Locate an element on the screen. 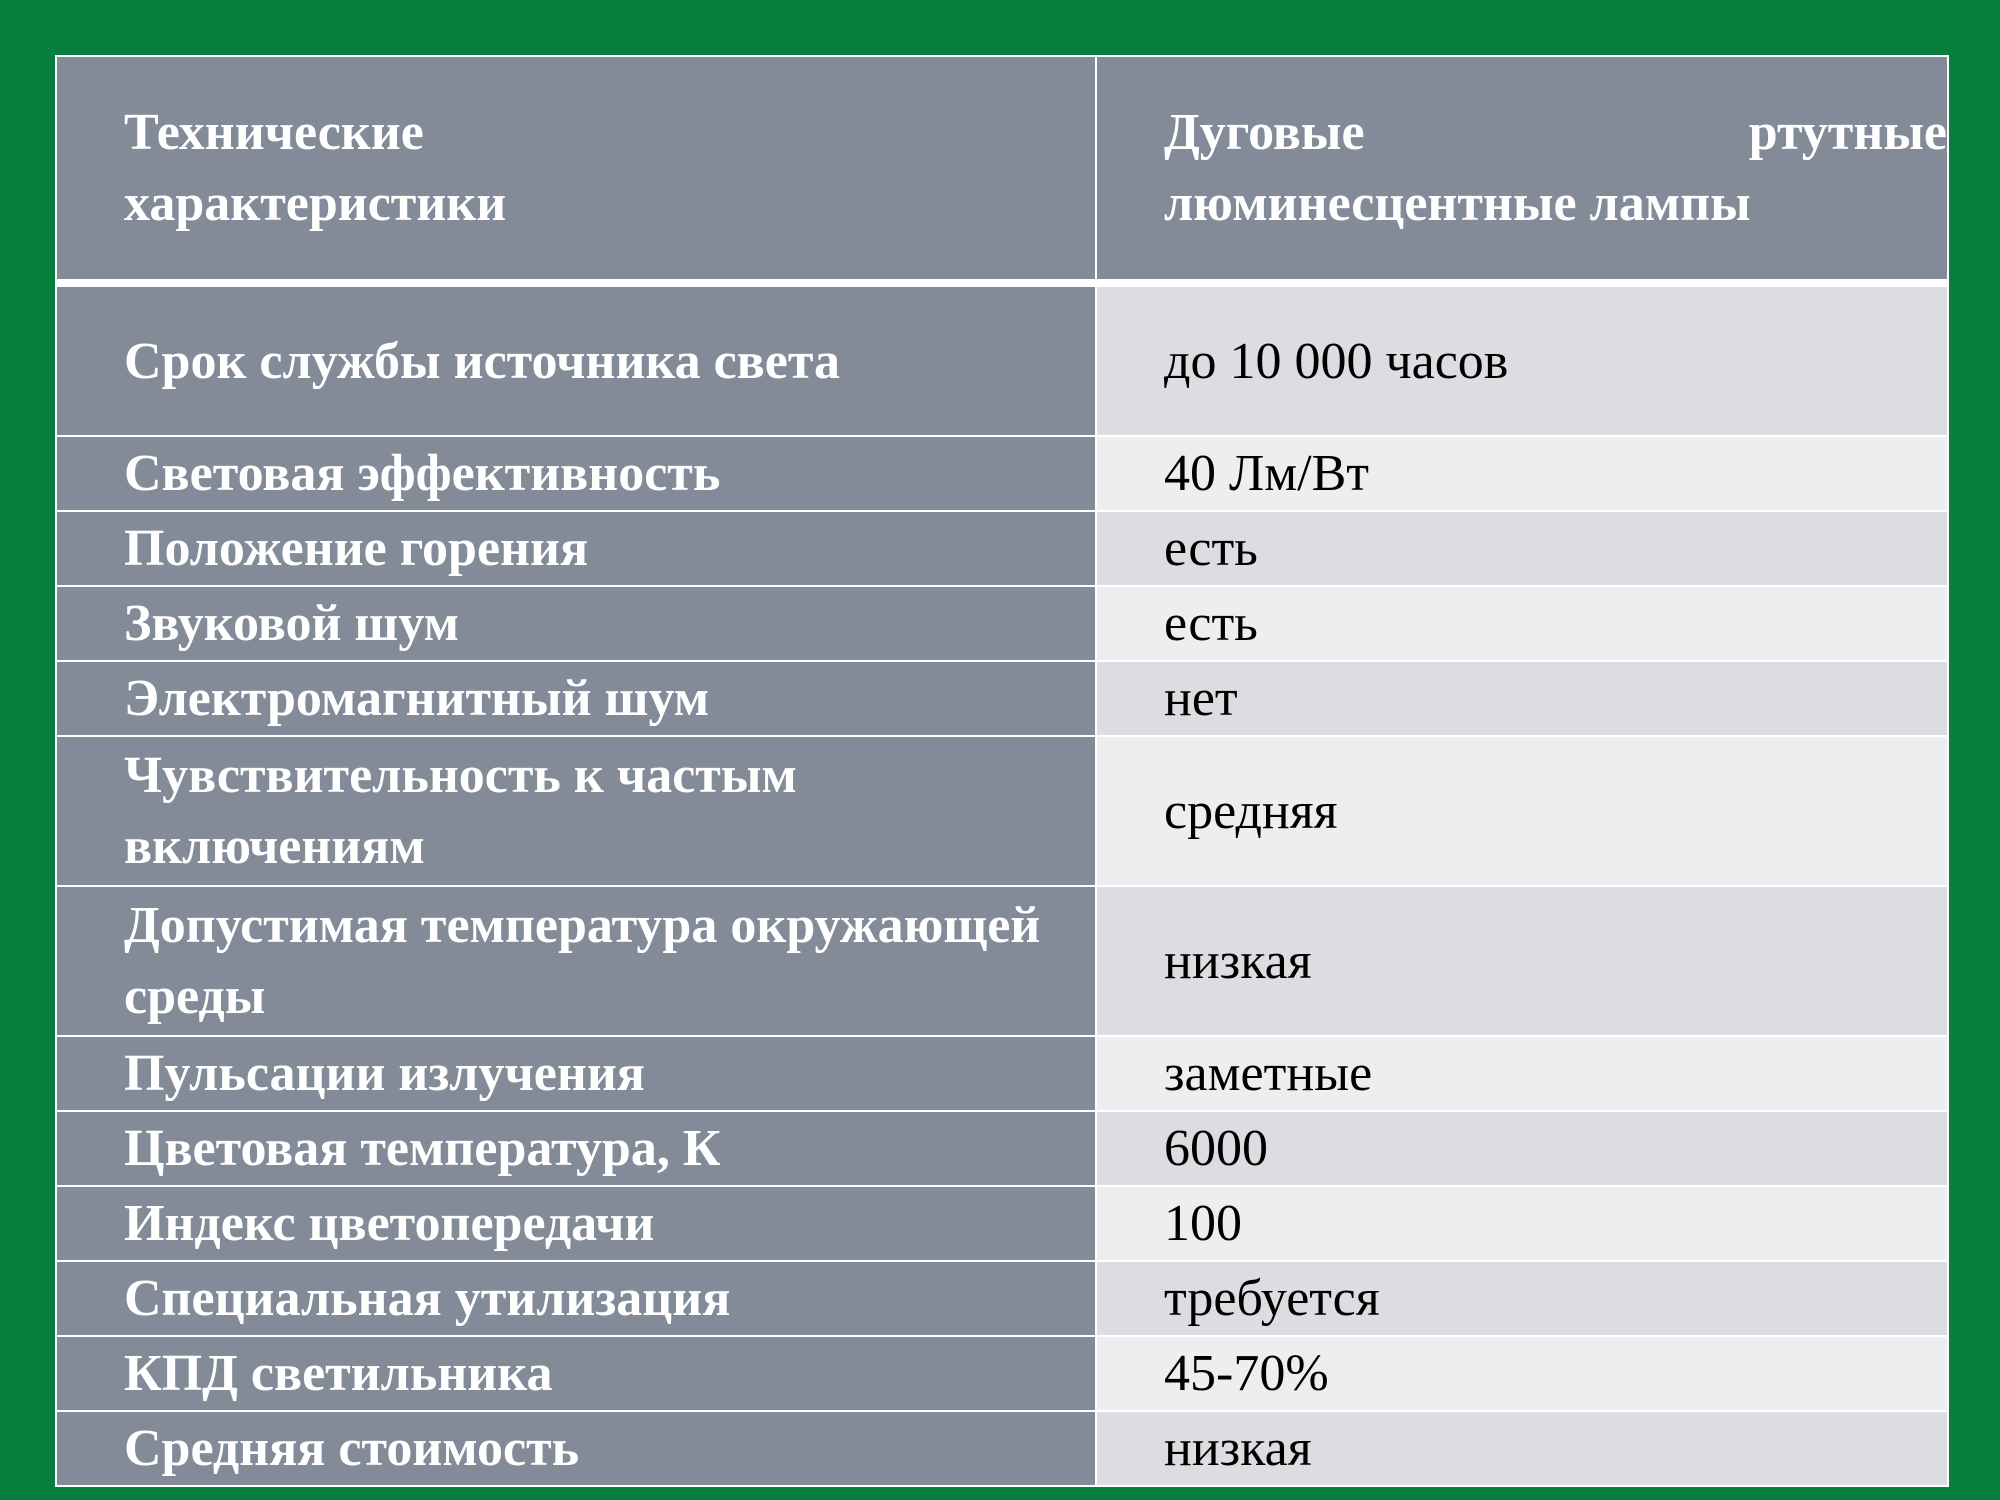 This screenshot has height=1500, width=2000. row-label: Световая эффективность is located at coordinates (576, 473).